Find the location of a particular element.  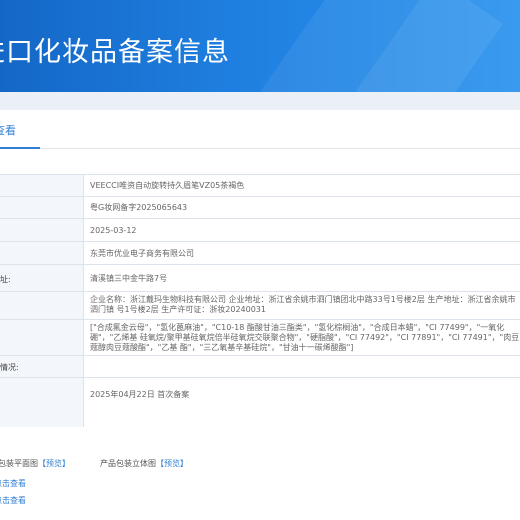

packaging-flat-preview-link: 【预览】 is located at coordinates (54, 463).